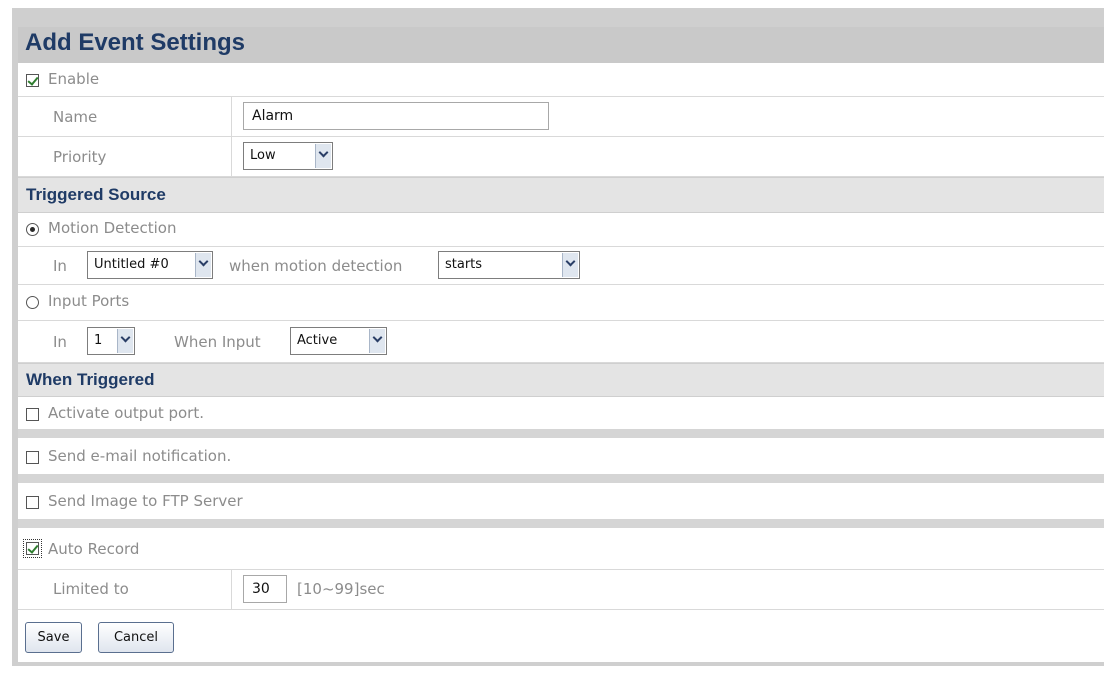 The height and width of the screenshot is (675, 1104). I want to click on input-ports-row: Input Ports, so click(561, 303).